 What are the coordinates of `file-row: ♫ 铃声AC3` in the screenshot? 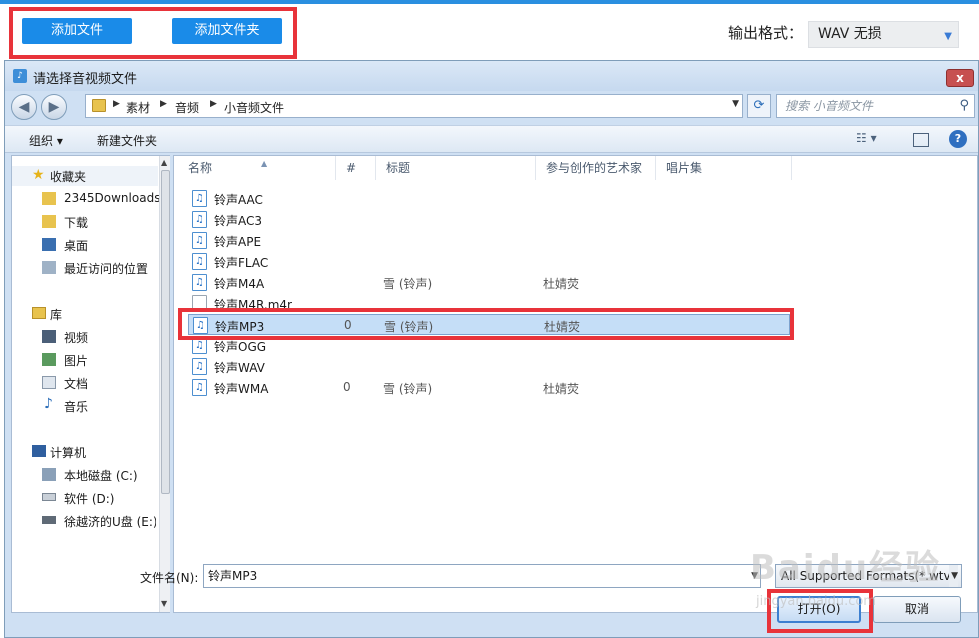 It's located at (486, 219).